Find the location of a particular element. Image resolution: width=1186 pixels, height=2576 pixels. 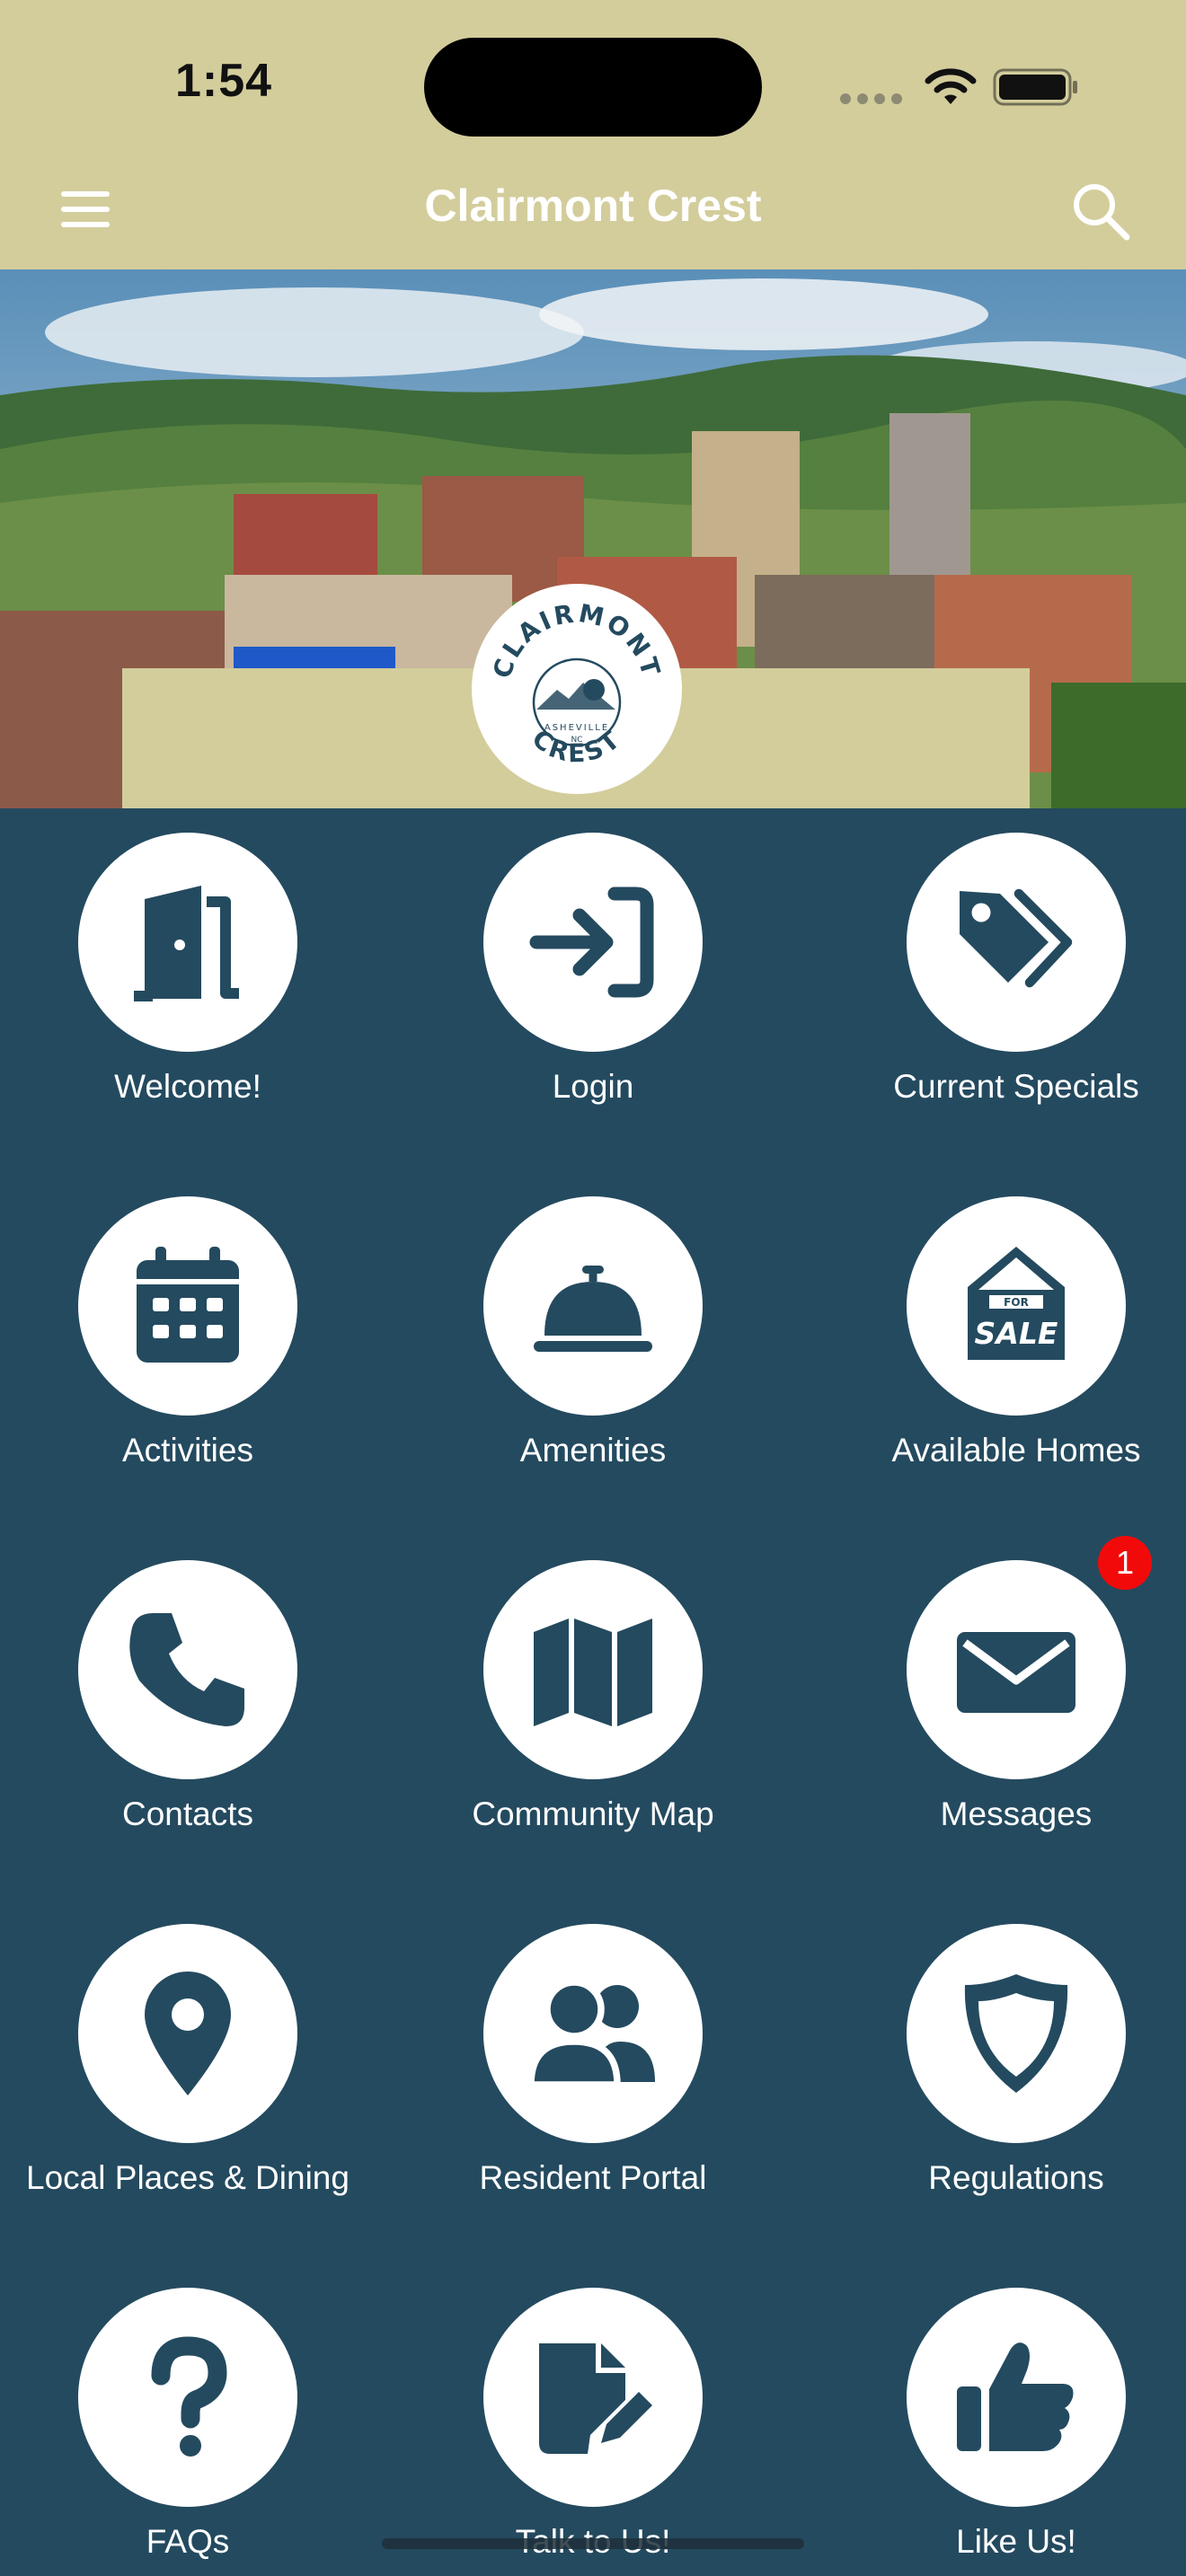

logo-emblem-icon: CLAIRMONT ASHEVILLE NC CREST is located at coordinates (577, 683).